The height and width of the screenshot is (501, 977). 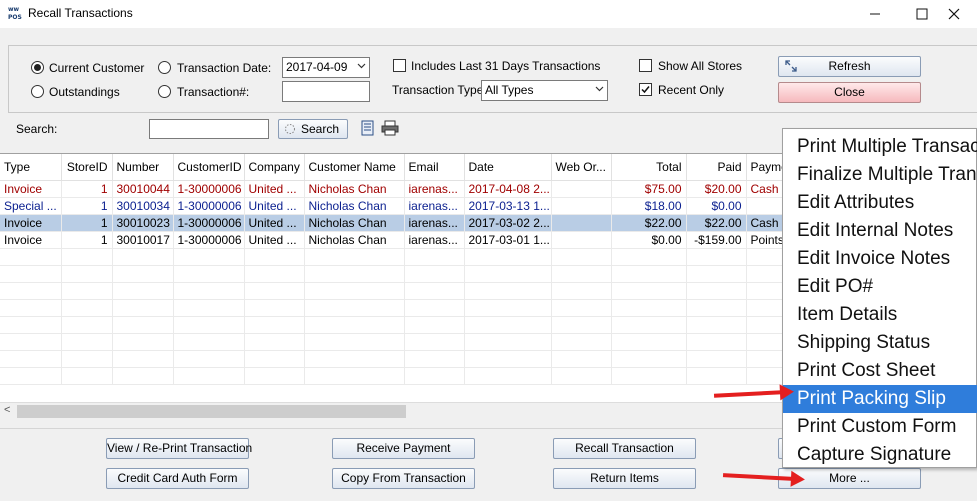 What do you see at coordinates (645, 65) in the screenshot?
I see `show-all-stores-checkbox` at bounding box center [645, 65].